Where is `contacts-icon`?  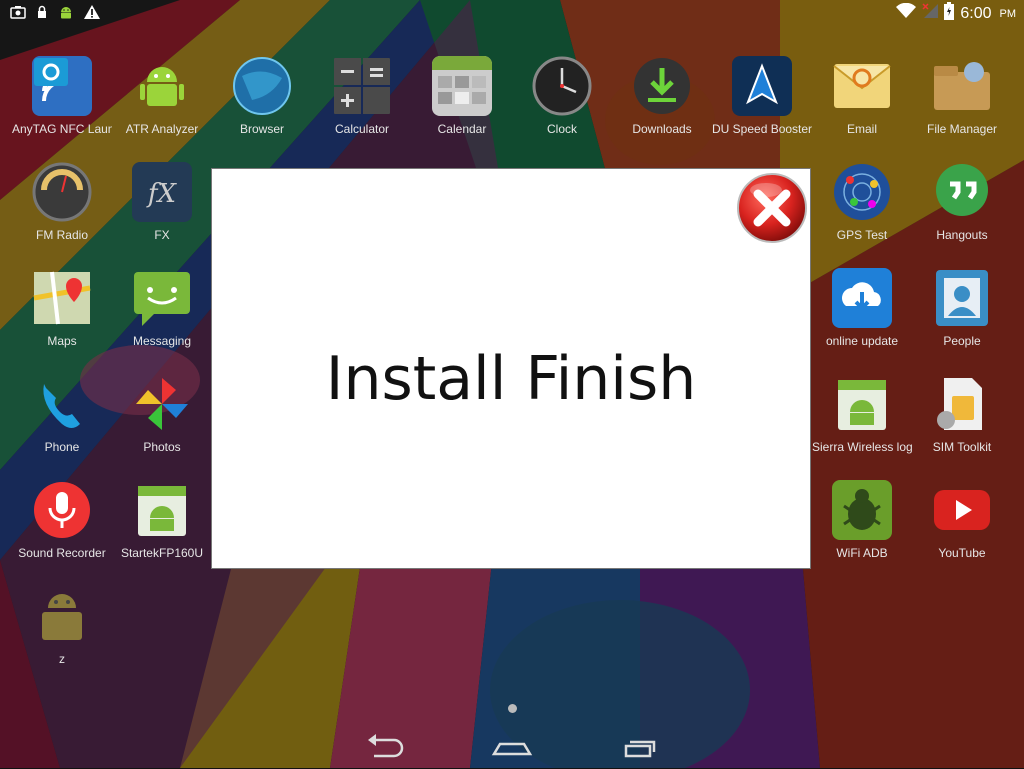 contacts-icon is located at coordinates (962, 298).